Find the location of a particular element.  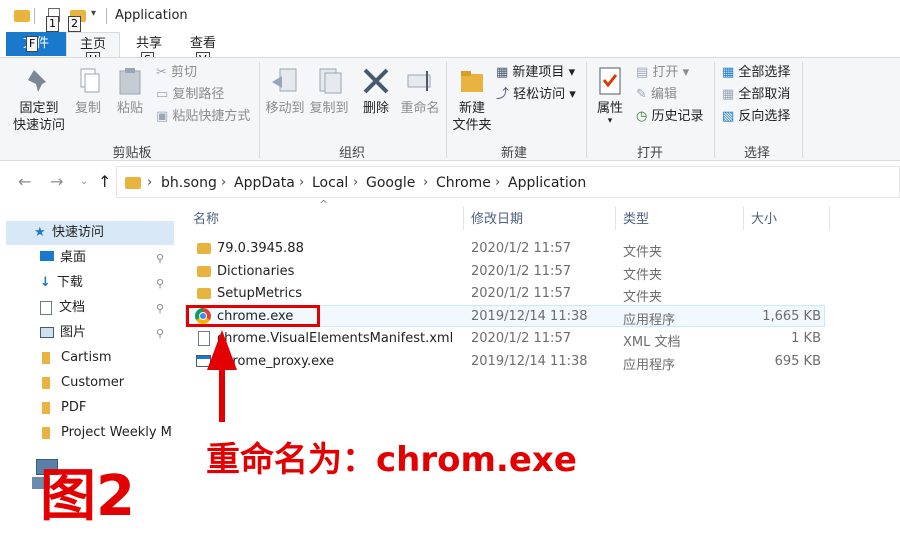

nav-item-documents: 文档 is located at coordinates (62, 308).